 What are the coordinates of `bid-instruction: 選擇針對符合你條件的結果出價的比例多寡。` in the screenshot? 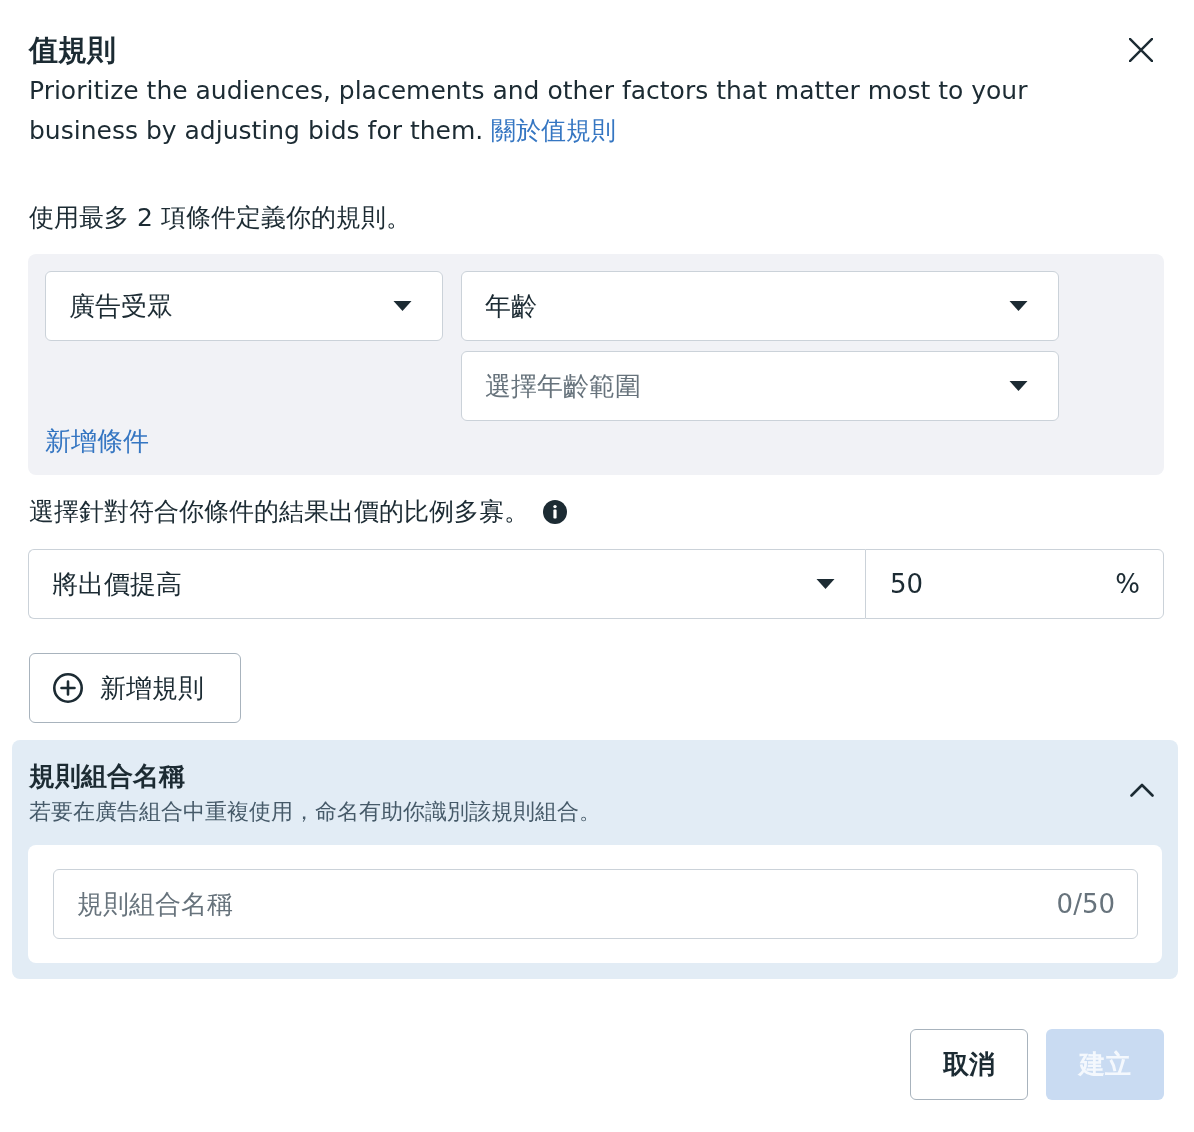 It's located at (279, 512).